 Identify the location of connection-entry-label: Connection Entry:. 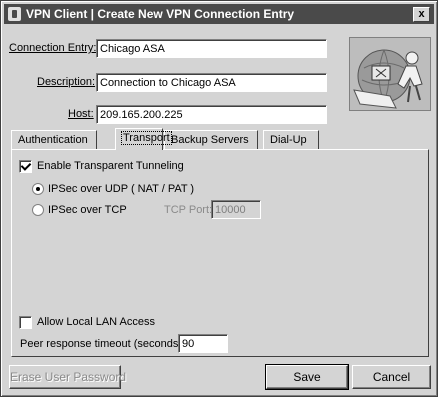
(53, 48).